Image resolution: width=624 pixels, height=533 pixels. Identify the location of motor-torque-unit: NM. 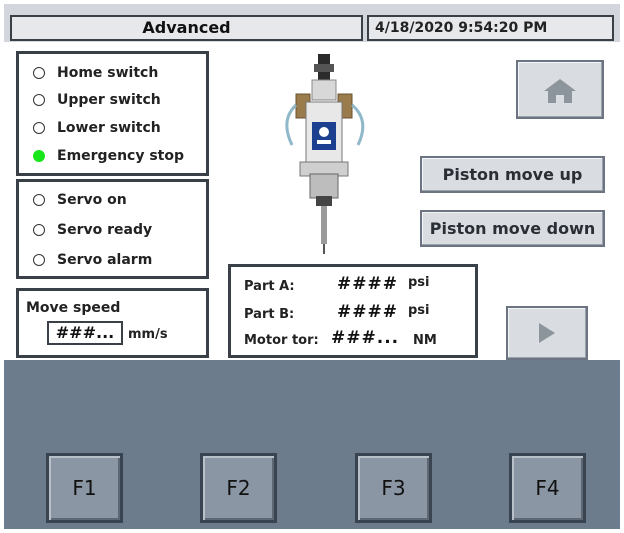
(425, 340).